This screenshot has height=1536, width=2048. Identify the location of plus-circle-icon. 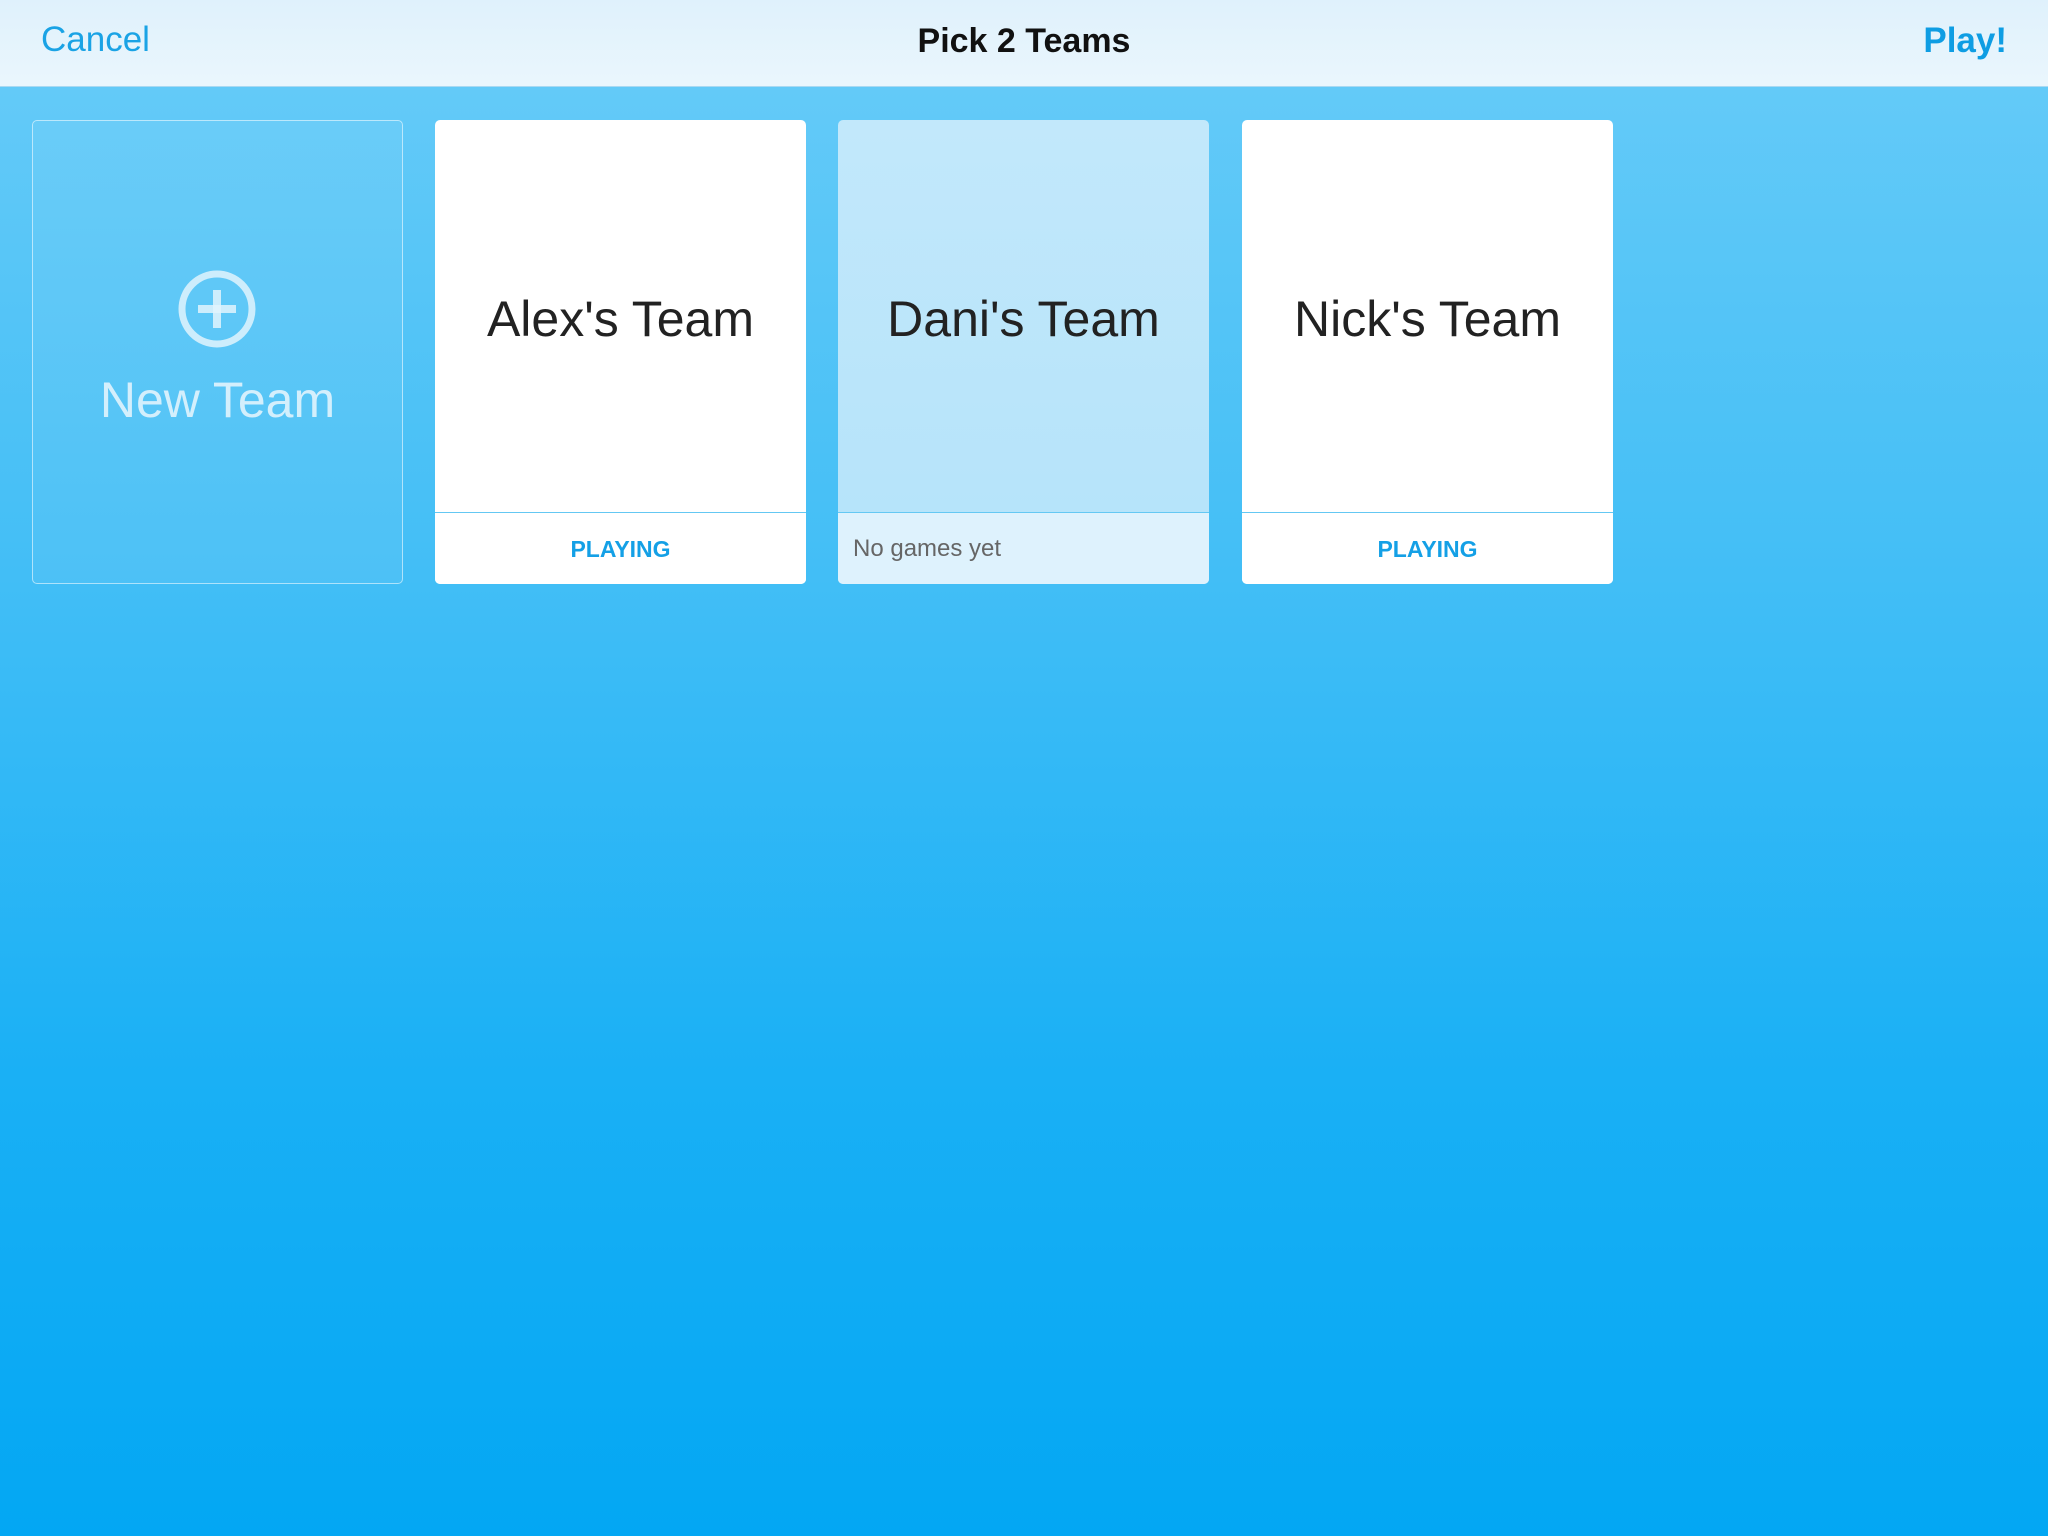
(217, 309).